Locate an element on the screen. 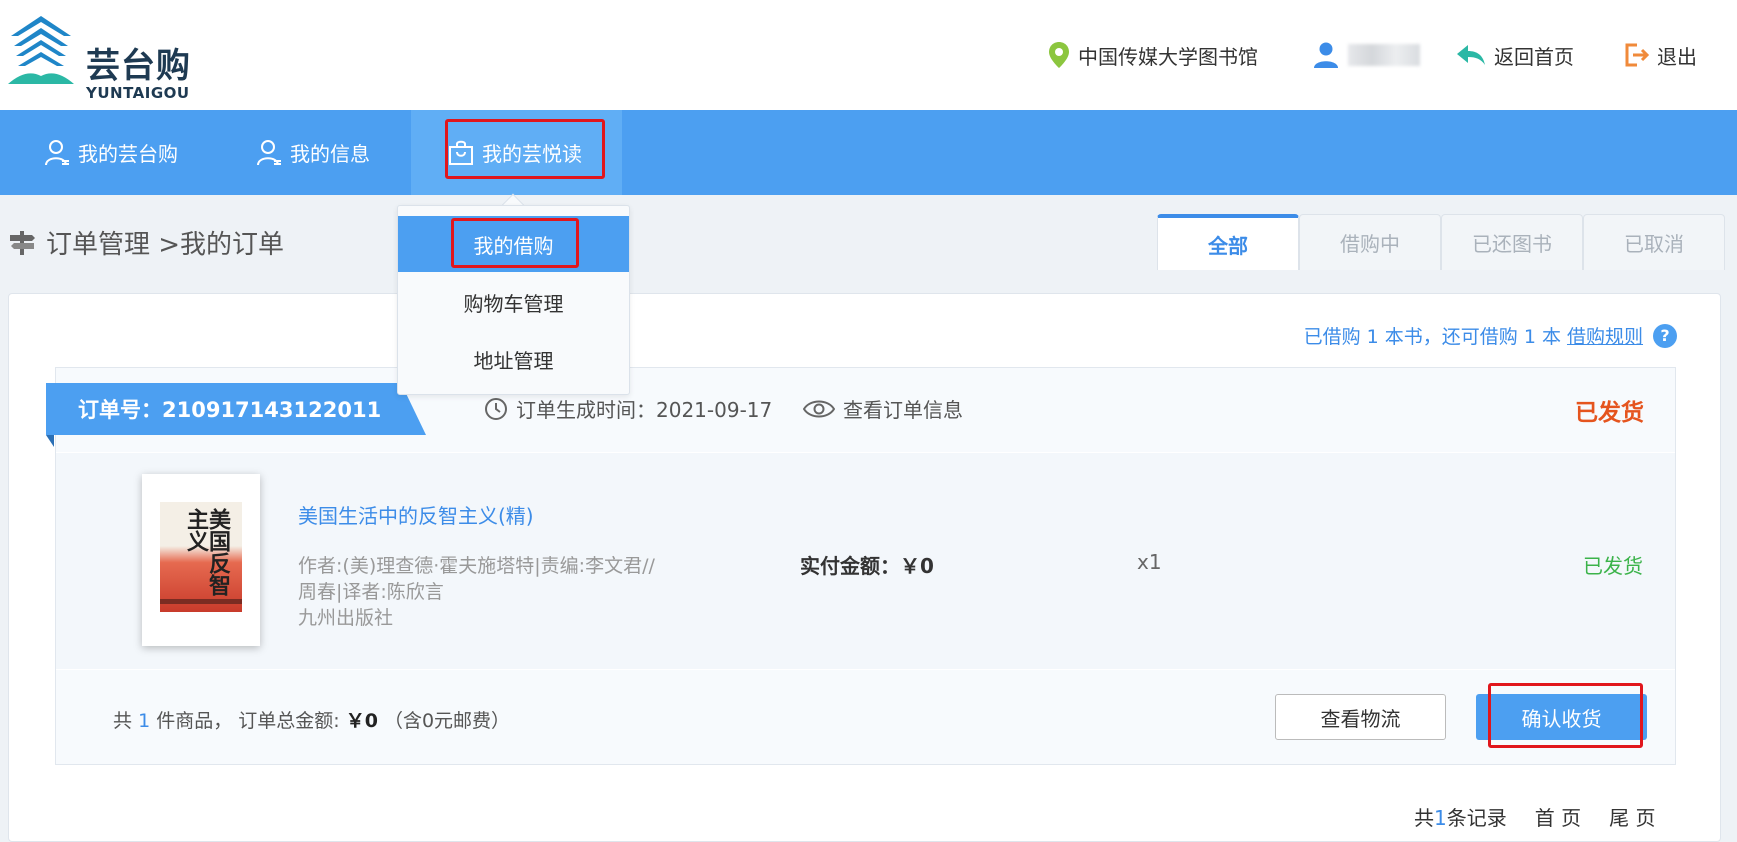 The width and height of the screenshot is (1737, 842). record-count: 共1条记录 is located at coordinates (1460, 816).